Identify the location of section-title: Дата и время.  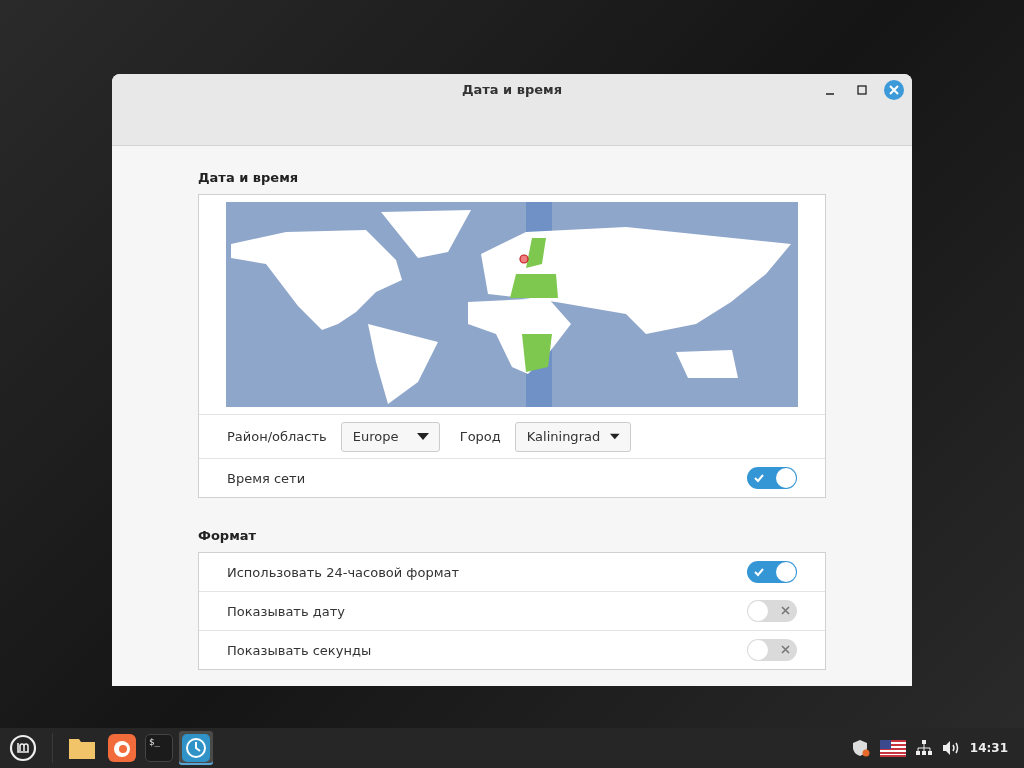
(249, 177).